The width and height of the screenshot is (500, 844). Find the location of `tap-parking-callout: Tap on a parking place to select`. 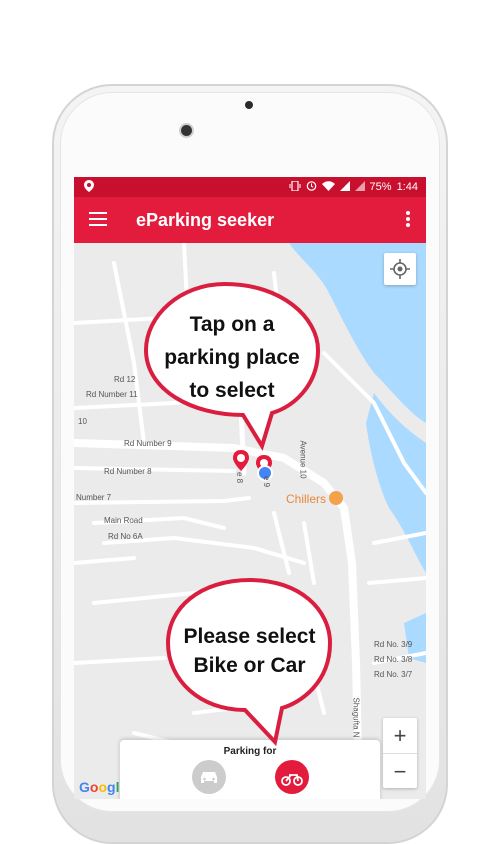

tap-parking-callout: Tap on a parking place to select is located at coordinates (232, 357).